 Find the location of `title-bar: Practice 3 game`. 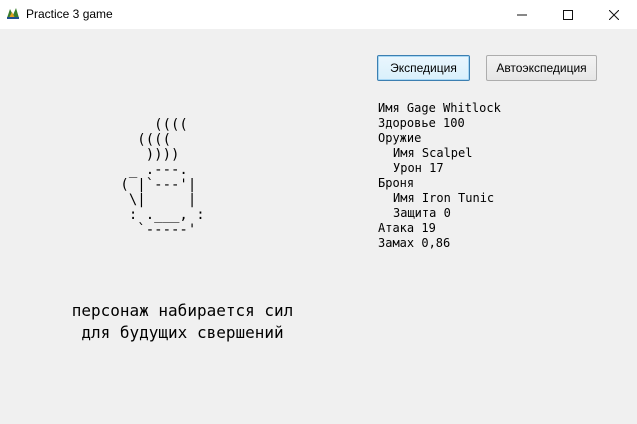

title-bar: Practice 3 game is located at coordinates (318, 14).